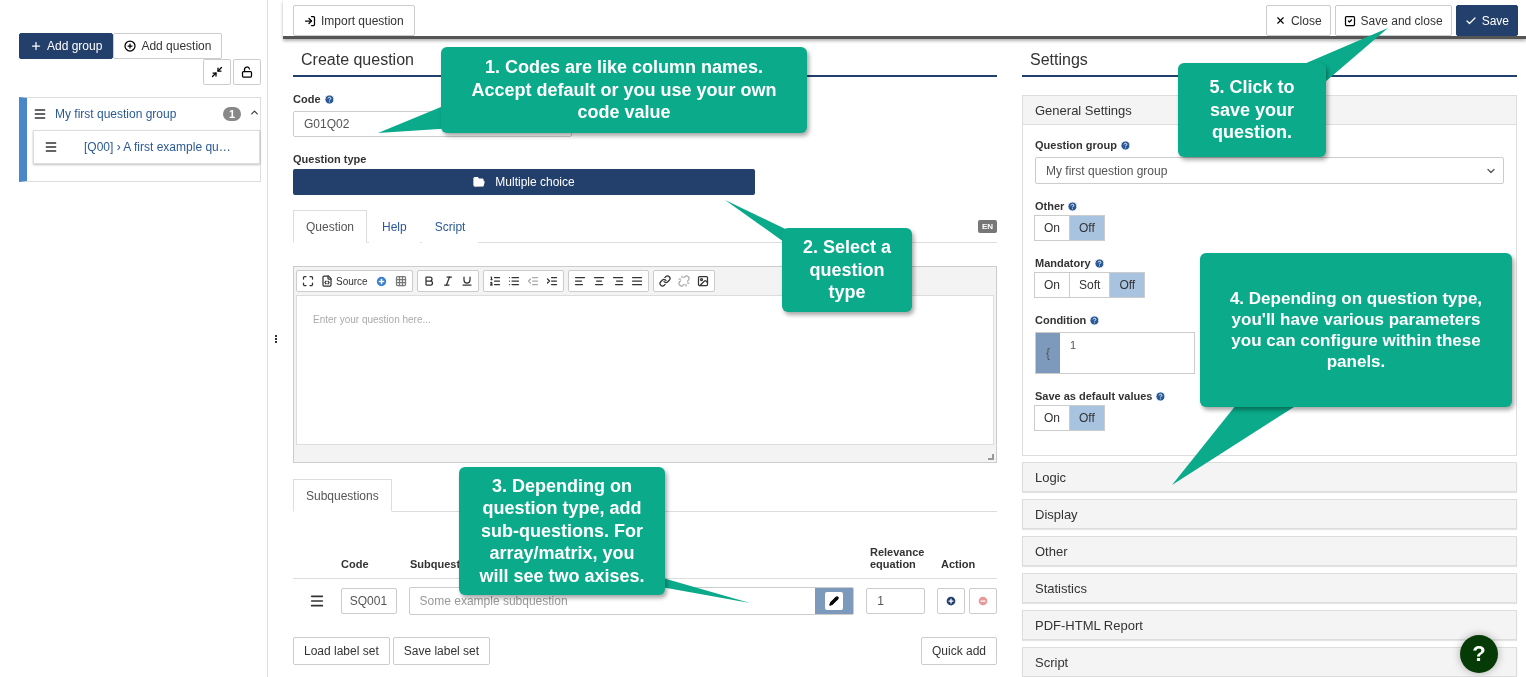 Image resolution: width=1526 pixels, height=677 pixels. What do you see at coordinates (895, 601) in the screenshot?
I see `relevance-field: 1` at bounding box center [895, 601].